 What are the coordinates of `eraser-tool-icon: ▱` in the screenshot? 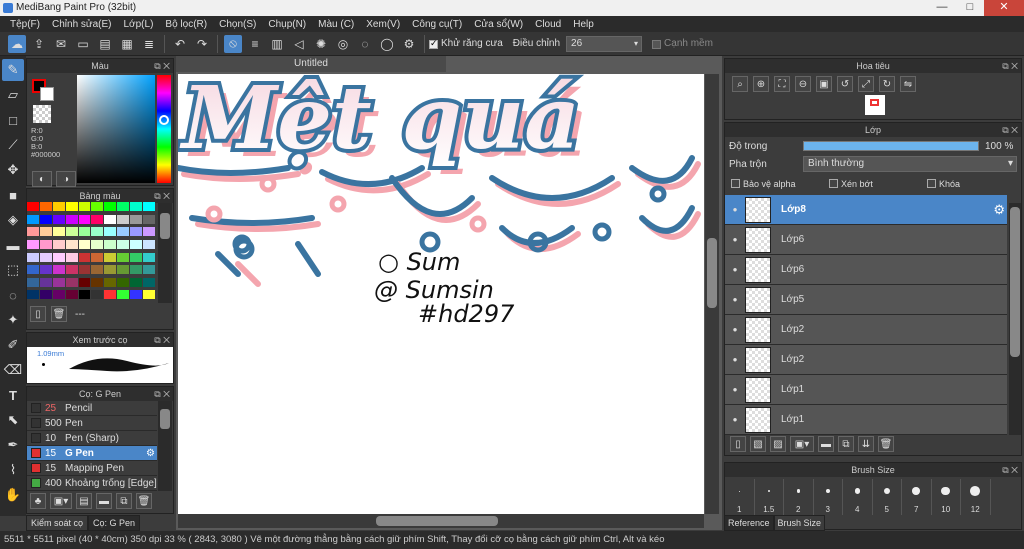 It's located at (13, 95).